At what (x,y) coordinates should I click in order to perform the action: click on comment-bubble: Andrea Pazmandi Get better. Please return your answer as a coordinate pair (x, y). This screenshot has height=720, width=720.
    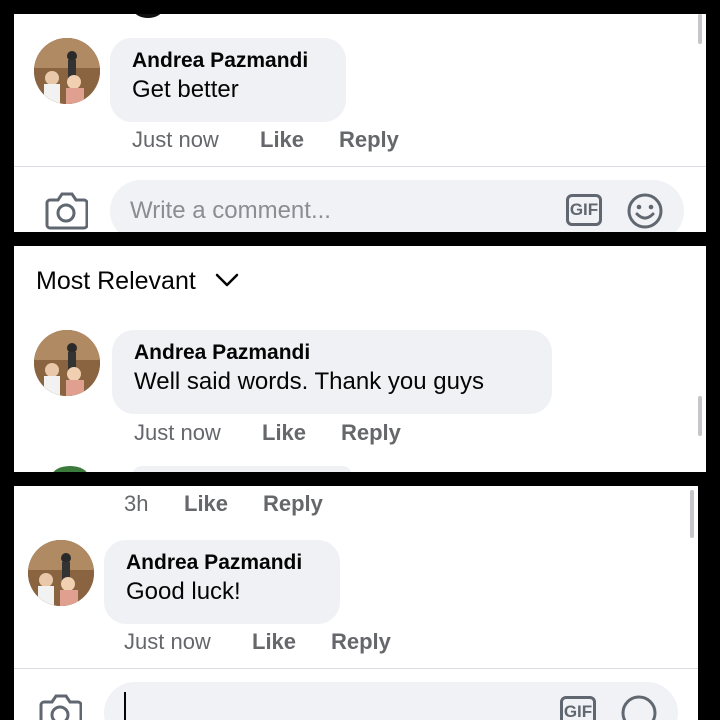
    Looking at the image, I should click on (228, 80).